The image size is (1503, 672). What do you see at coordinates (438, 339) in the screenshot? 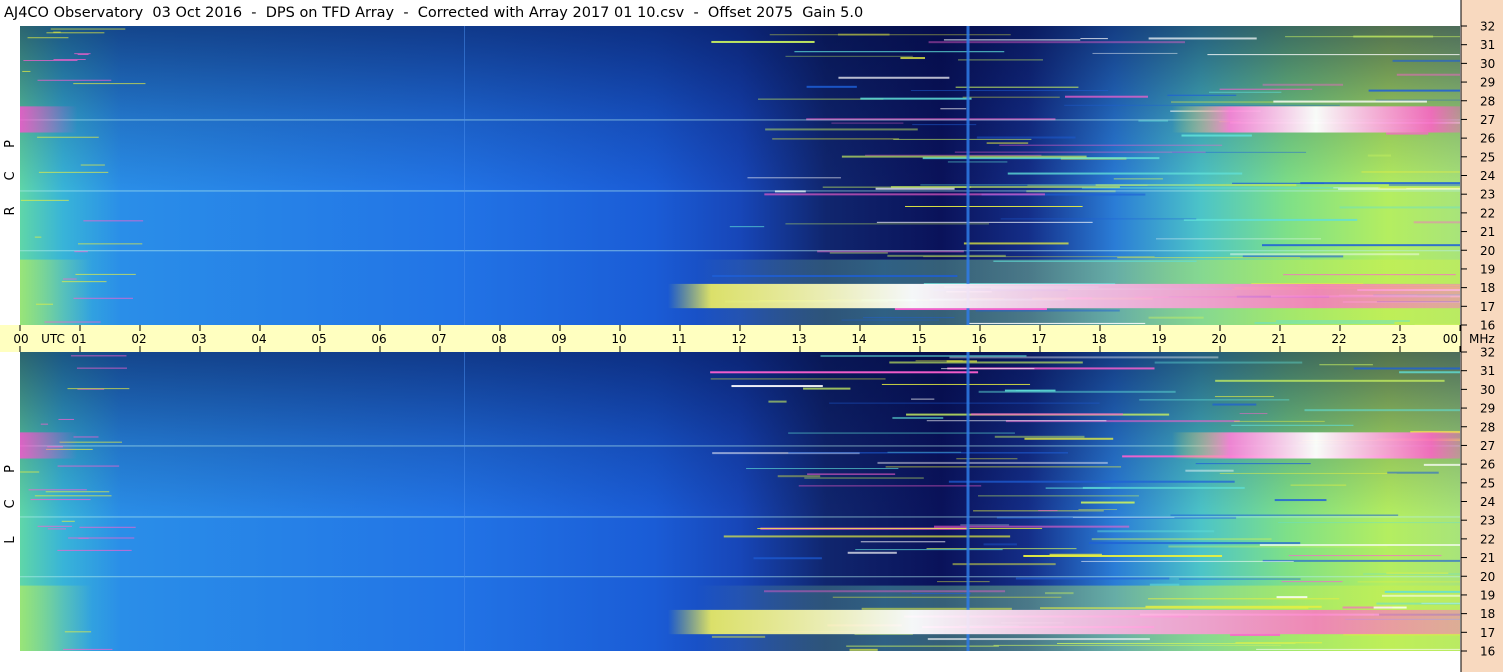
I see `time-tick-label: 07` at bounding box center [438, 339].